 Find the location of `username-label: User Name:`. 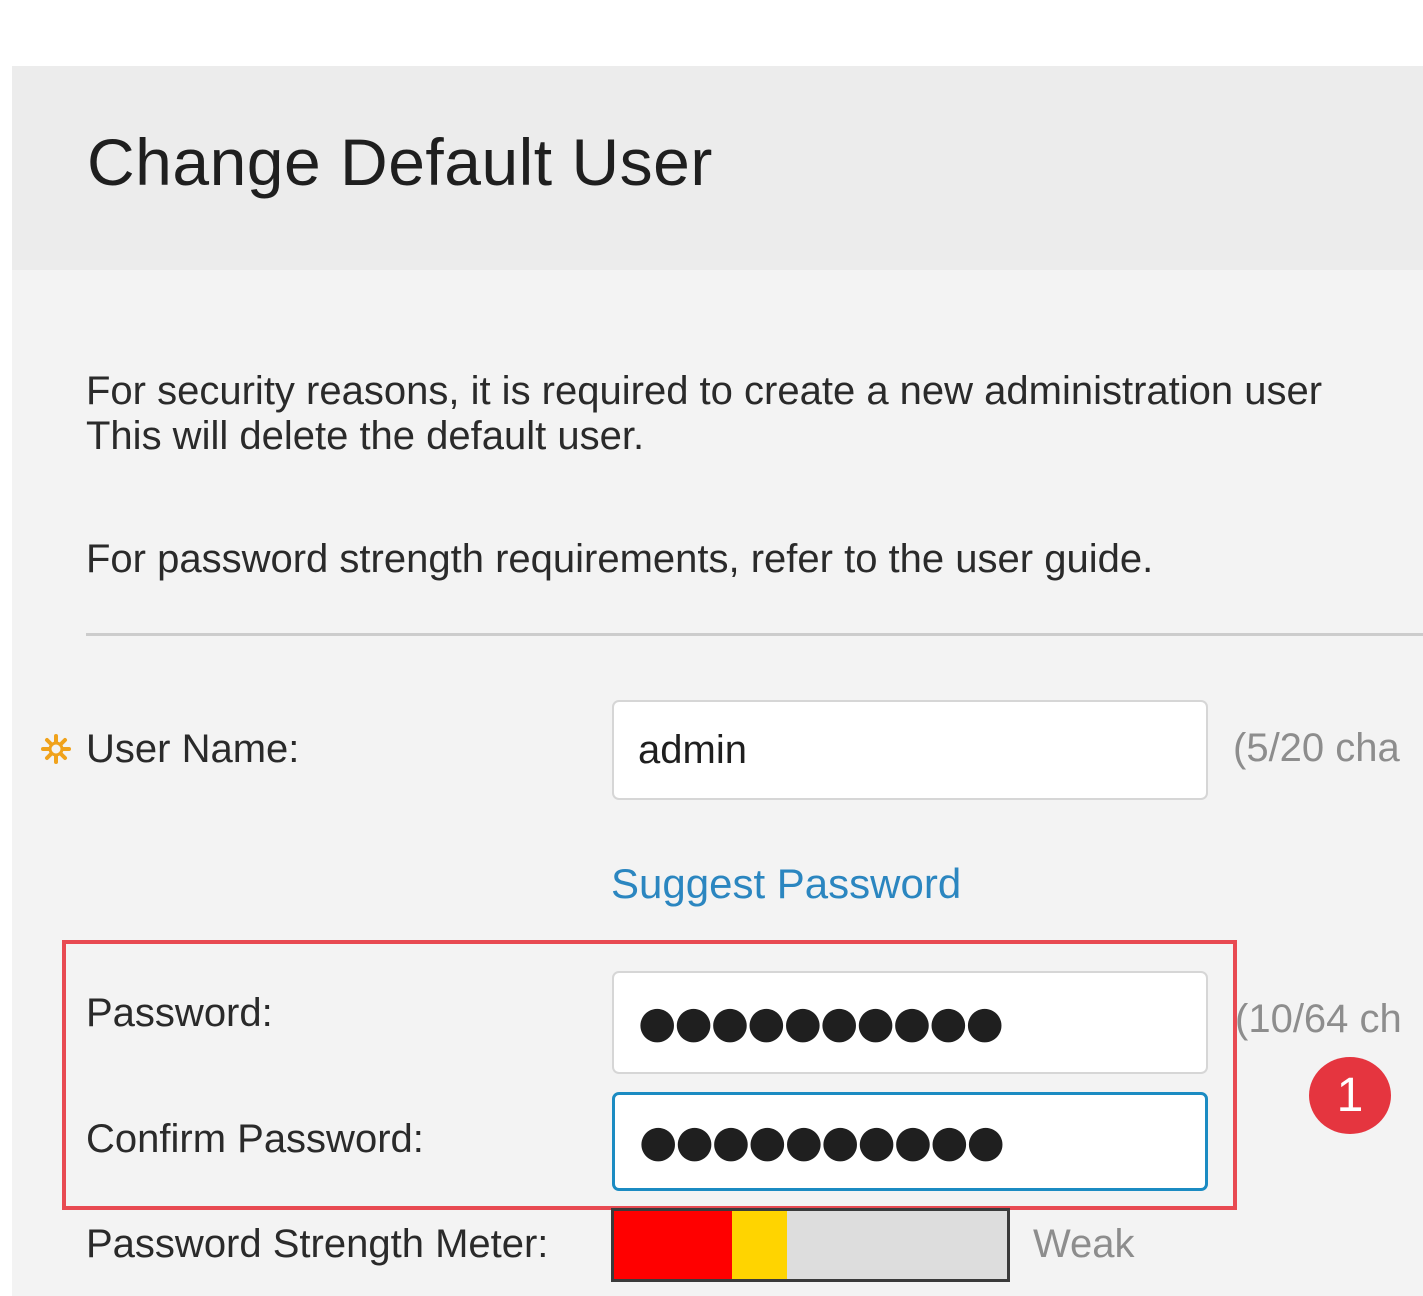

username-label: User Name: is located at coordinates (193, 749).